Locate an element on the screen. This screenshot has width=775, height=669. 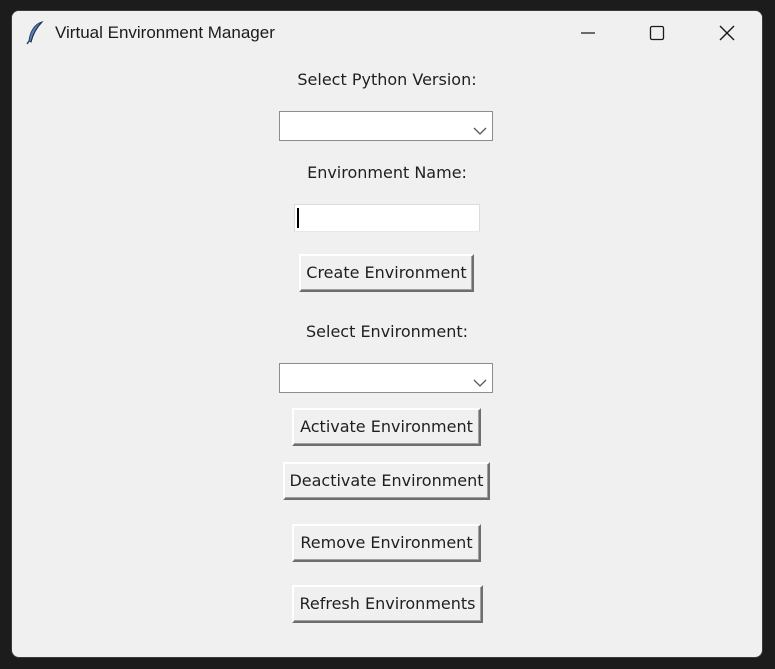
select-environment-label: Select Environment: is located at coordinates (387, 331).